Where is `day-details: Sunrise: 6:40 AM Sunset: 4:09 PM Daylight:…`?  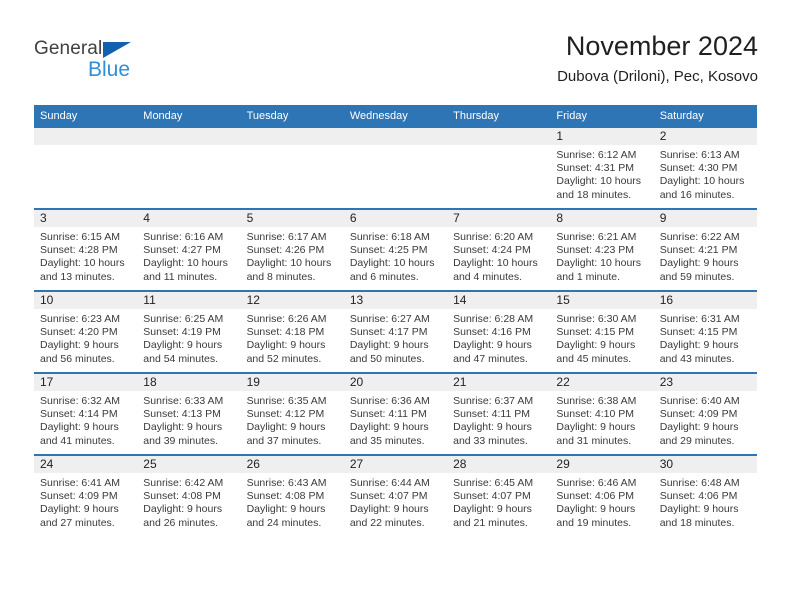
day-details: Sunrise: 6:40 AM Sunset: 4:09 PM Daylight:… is located at coordinates (705, 419).